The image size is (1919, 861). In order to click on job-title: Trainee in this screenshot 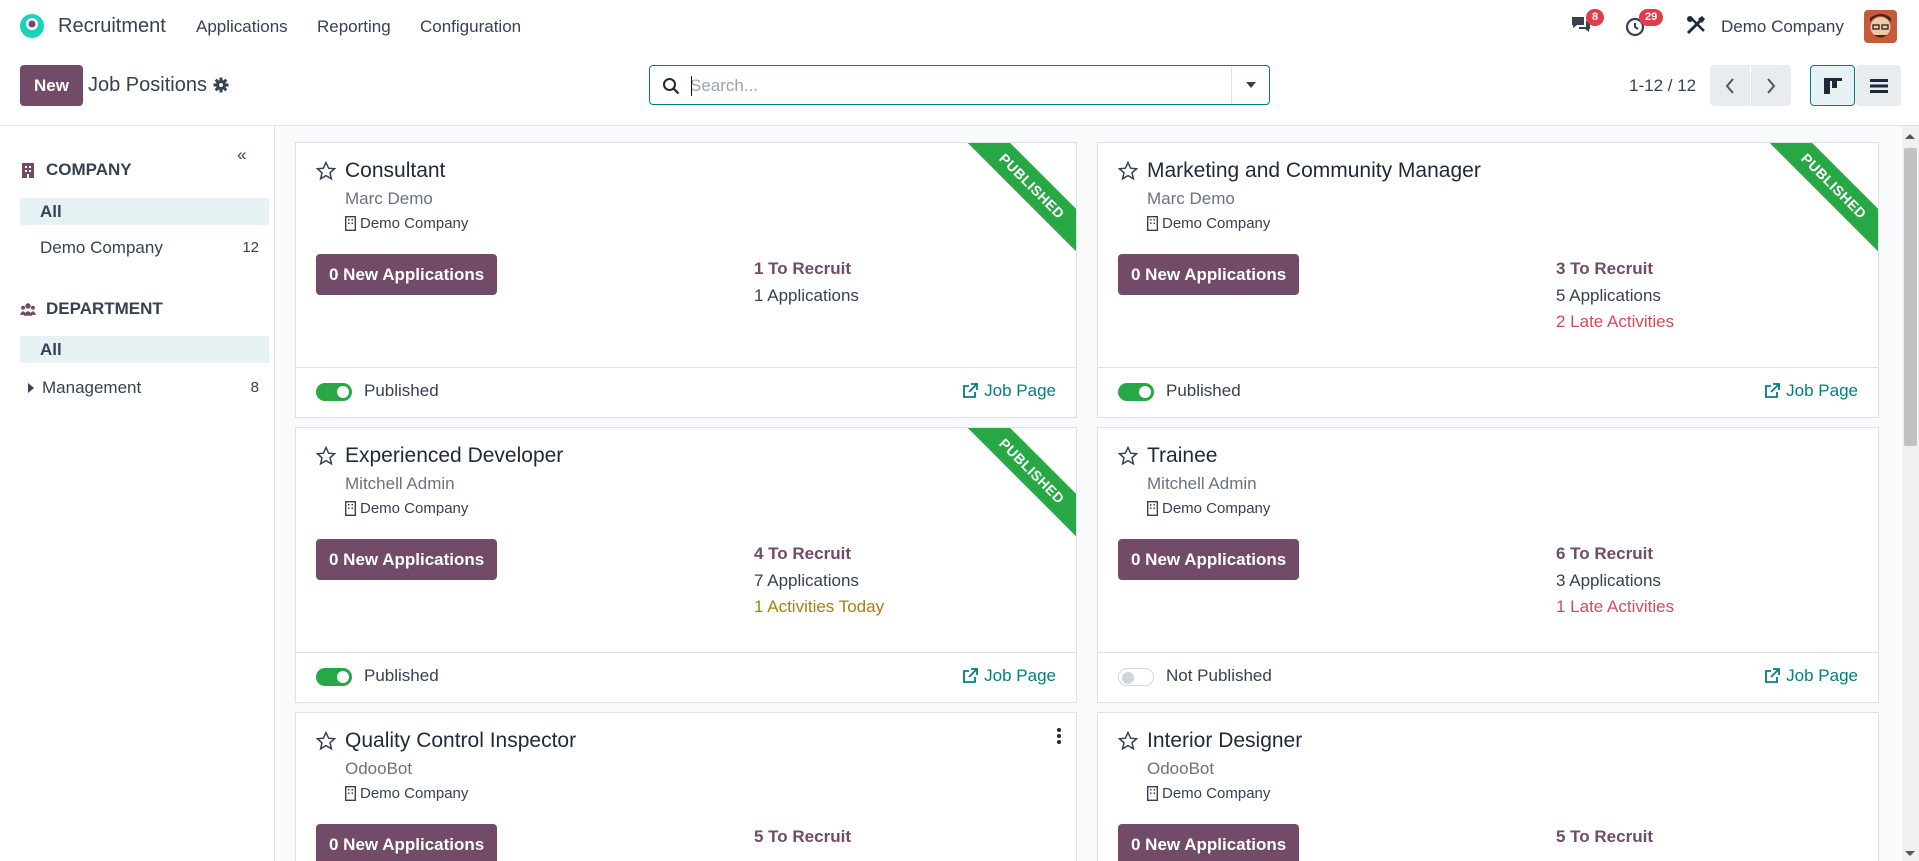, I will do `click(1182, 456)`.